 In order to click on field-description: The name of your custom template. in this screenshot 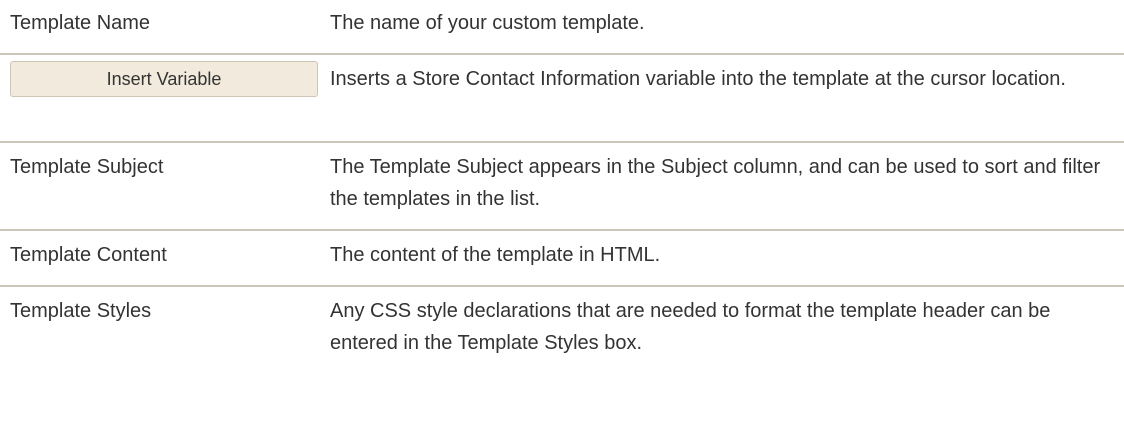, I will do `click(727, 27)`.